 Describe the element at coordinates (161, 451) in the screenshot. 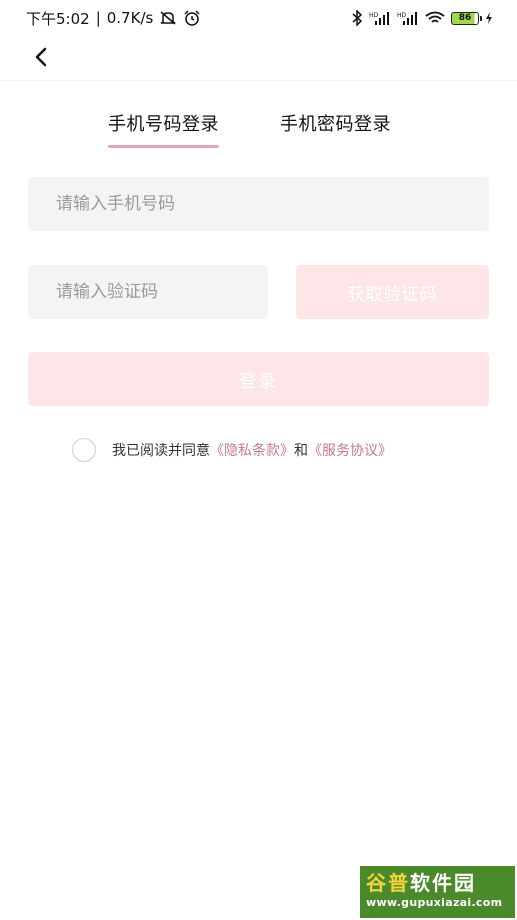

I see `agreement-text: 我已阅读并同意` at that location.